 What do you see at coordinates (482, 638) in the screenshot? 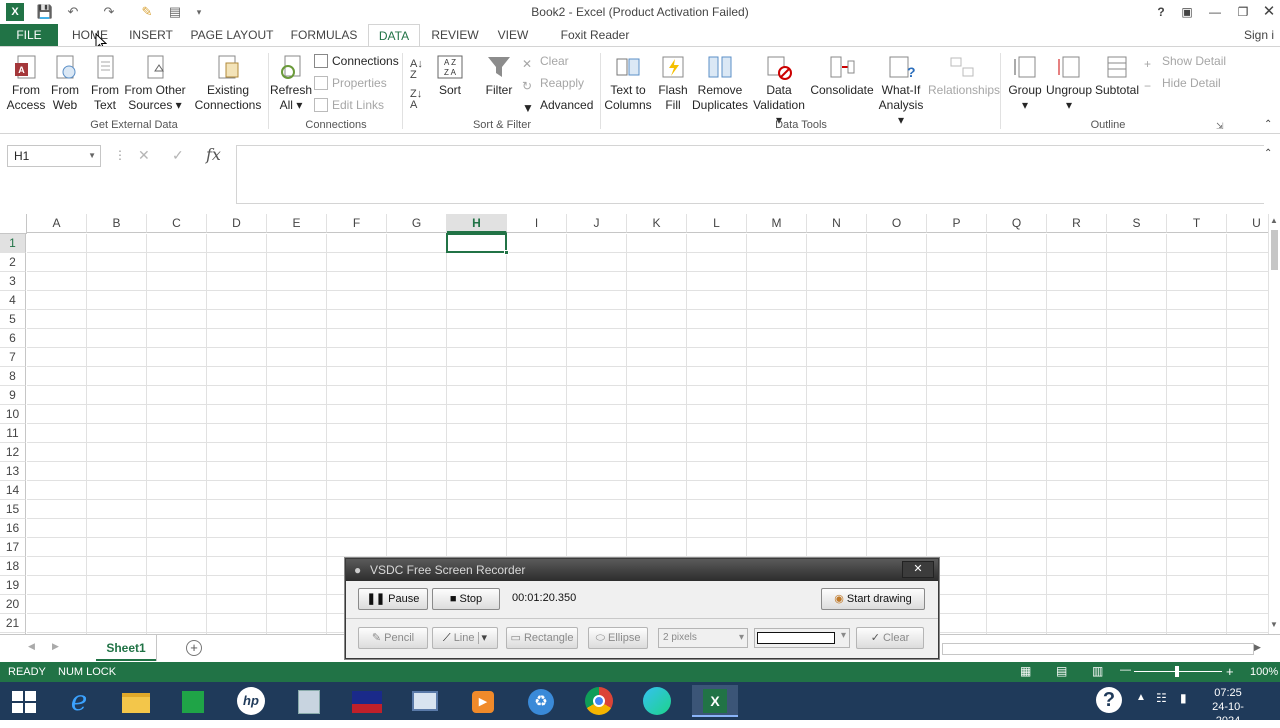
I see `line-dropdown-icon: ▾` at bounding box center [482, 638].